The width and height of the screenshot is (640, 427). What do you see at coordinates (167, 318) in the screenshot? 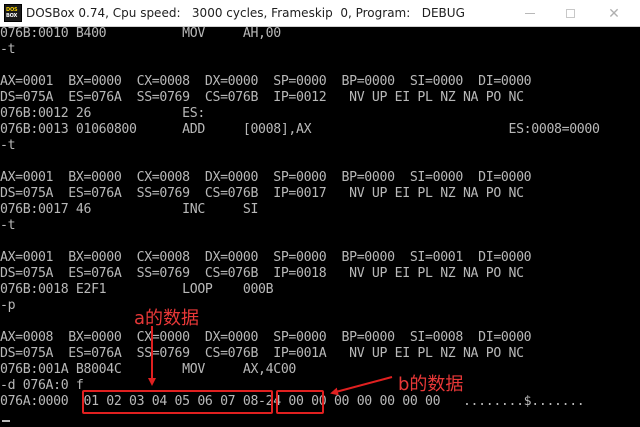
I see `a-data-label: a的数据` at bounding box center [167, 318].